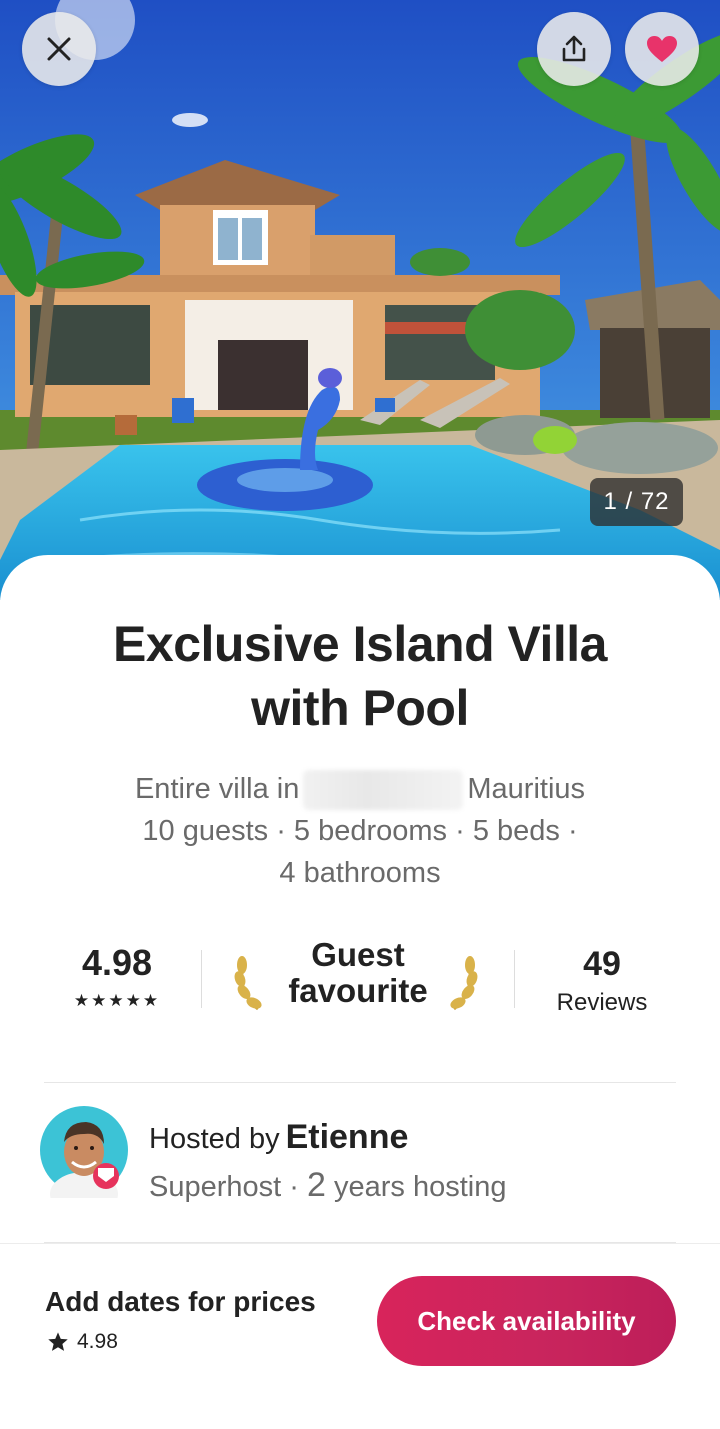 The width and height of the screenshot is (720, 1429). I want to click on listing-location: Entire villa in Mauritius, so click(360, 789).